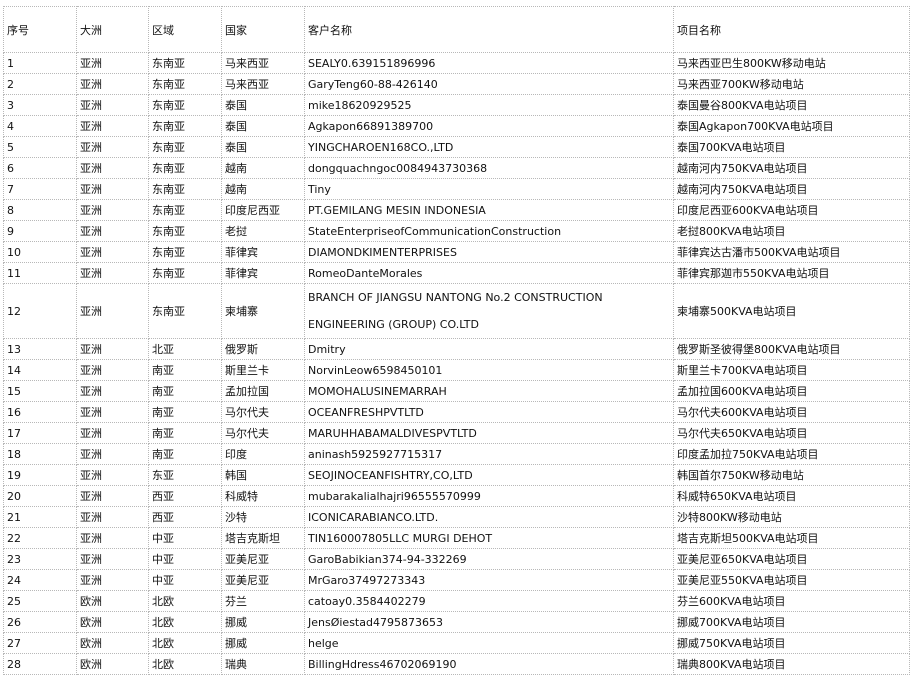  Describe the element at coordinates (489, 105) in the screenshot. I see `cell-customer-name: mike18620929525` at that location.